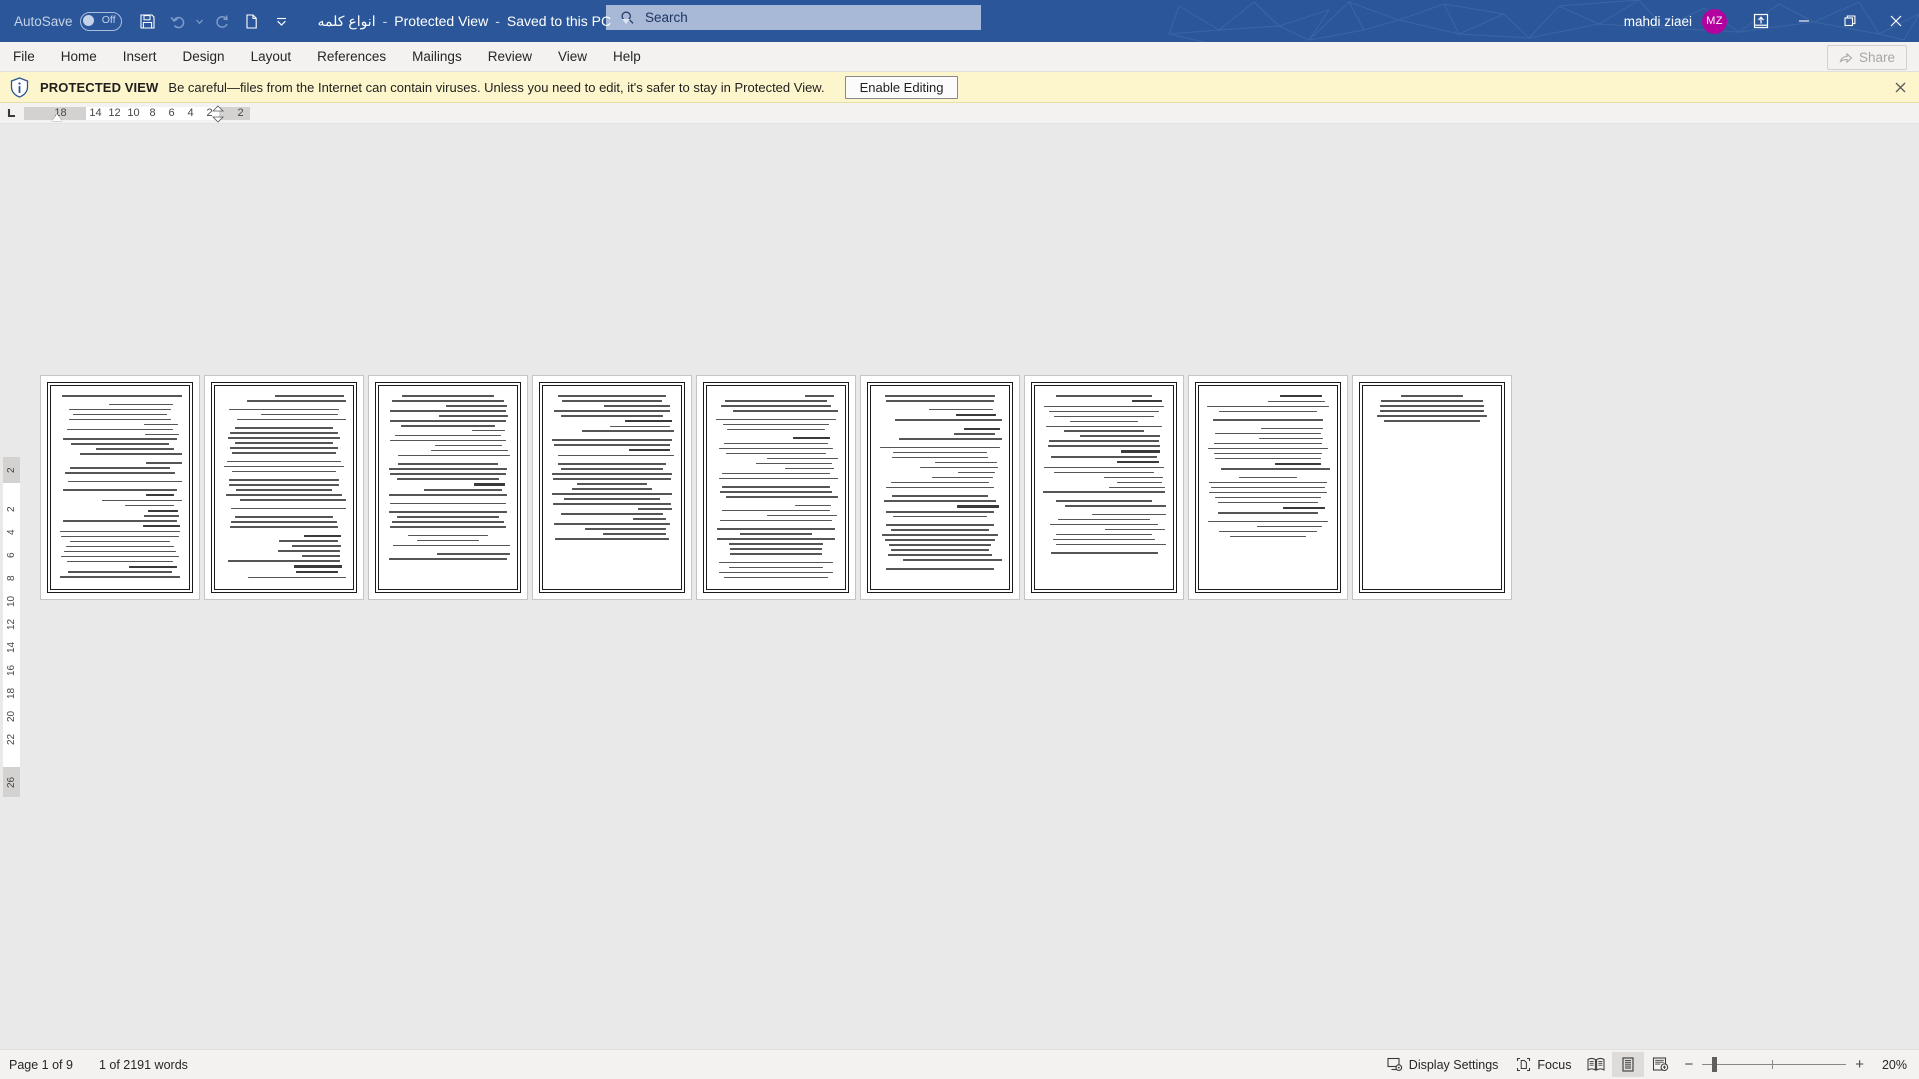 This screenshot has height=1079, width=1919. Describe the element at coordinates (627, 56) in the screenshot. I see `tab-help: Help` at that location.